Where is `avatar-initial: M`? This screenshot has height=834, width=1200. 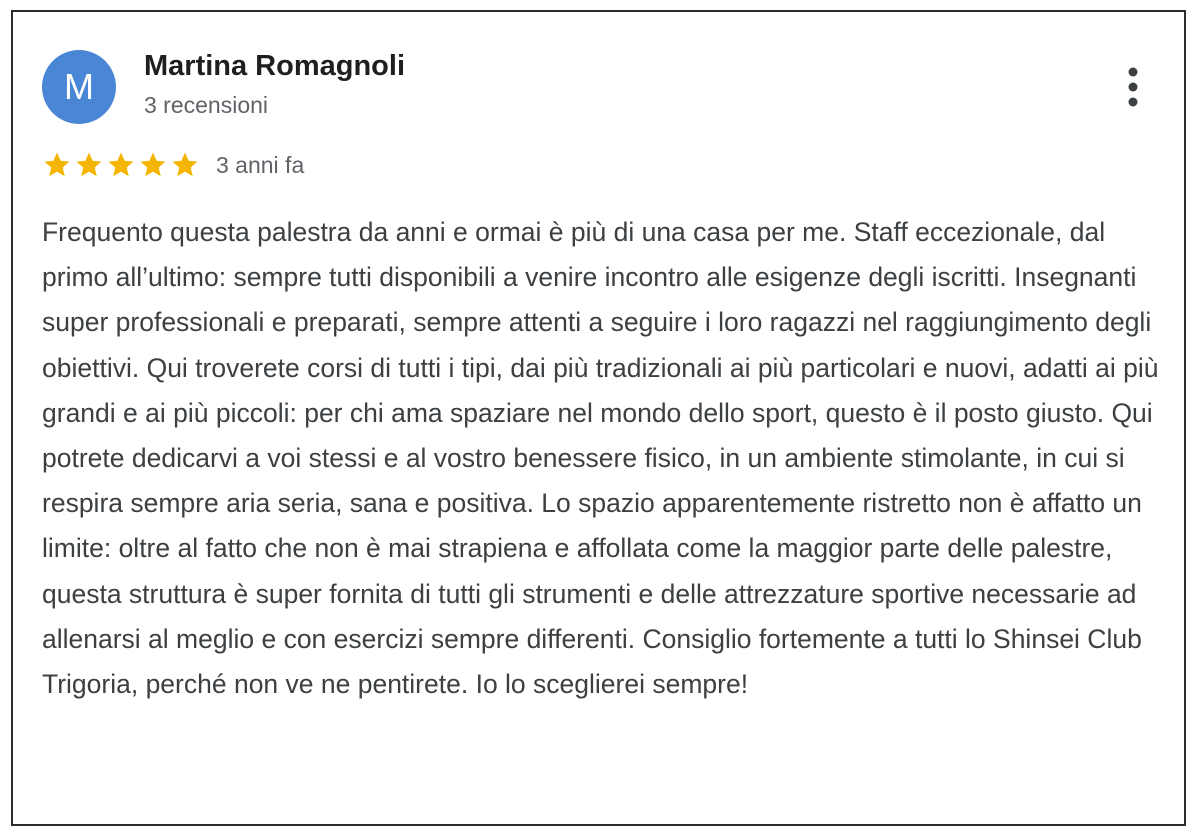 avatar-initial: M is located at coordinates (79, 86).